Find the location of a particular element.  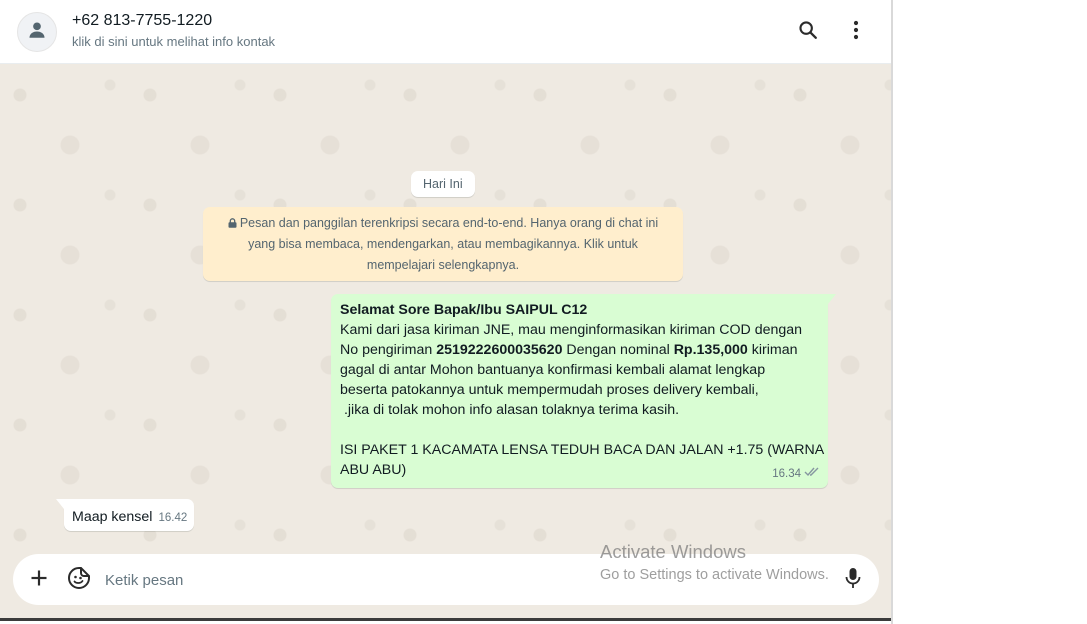

sticker-icon is located at coordinates (79, 580).